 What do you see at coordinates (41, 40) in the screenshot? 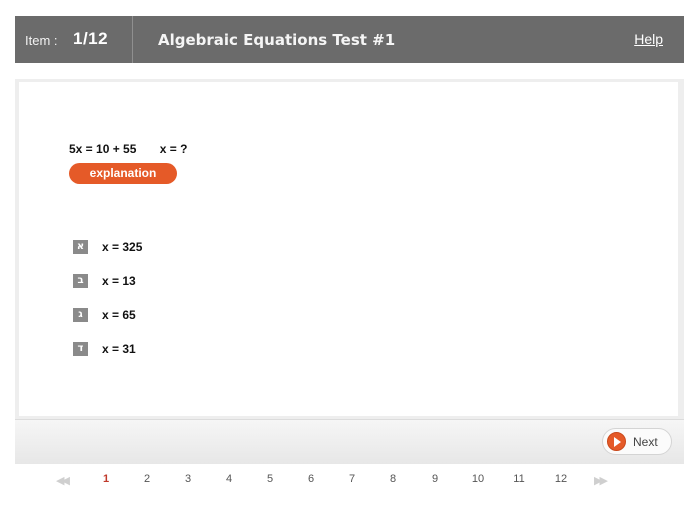
I see `item-label: Item :` at bounding box center [41, 40].